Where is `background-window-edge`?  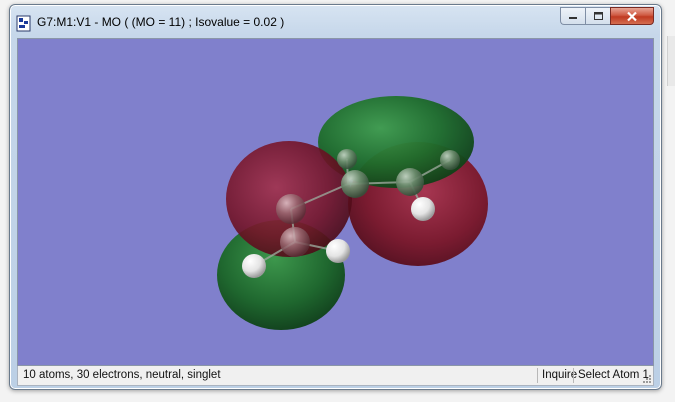 background-window-edge is located at coordinates (671, 61).